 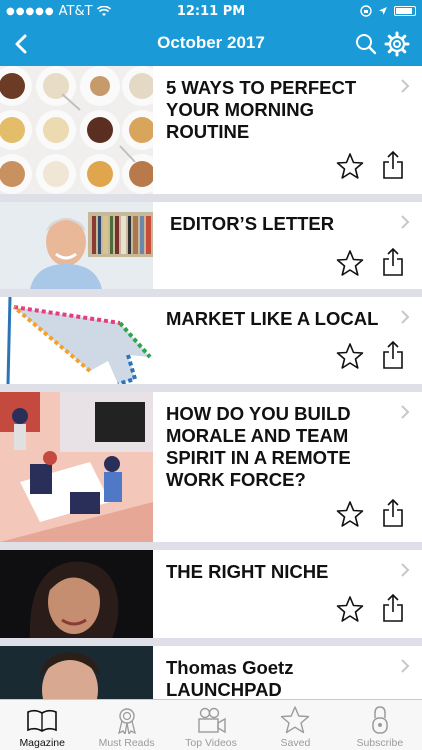 What do you see at coordinates (211, 594) in the screenshot?
I see `article-item: THE RIGHT NICHE` at bounding box center [211, 594].